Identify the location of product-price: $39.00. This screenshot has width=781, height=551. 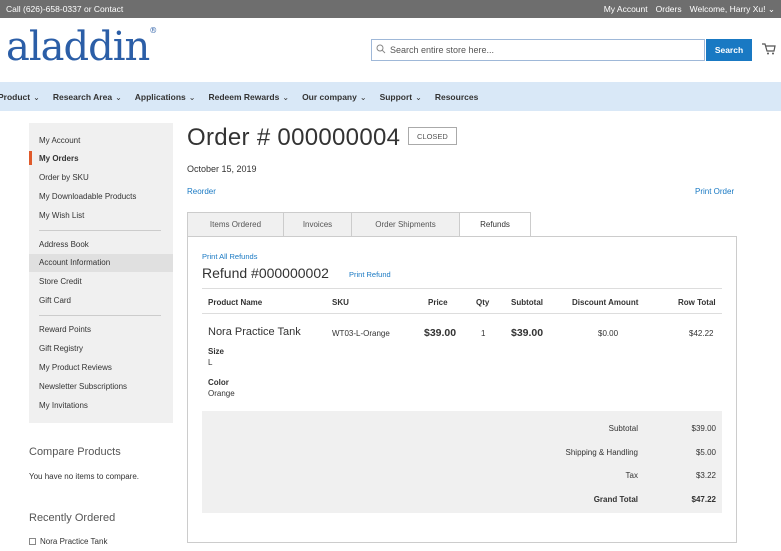
(440, 333).